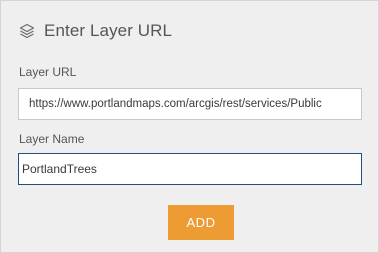 The width and height of the screenshot is (379, 253). Describe the element at coordinates (190, 104) in the screenshot. I see `layer-url-input` at that location.